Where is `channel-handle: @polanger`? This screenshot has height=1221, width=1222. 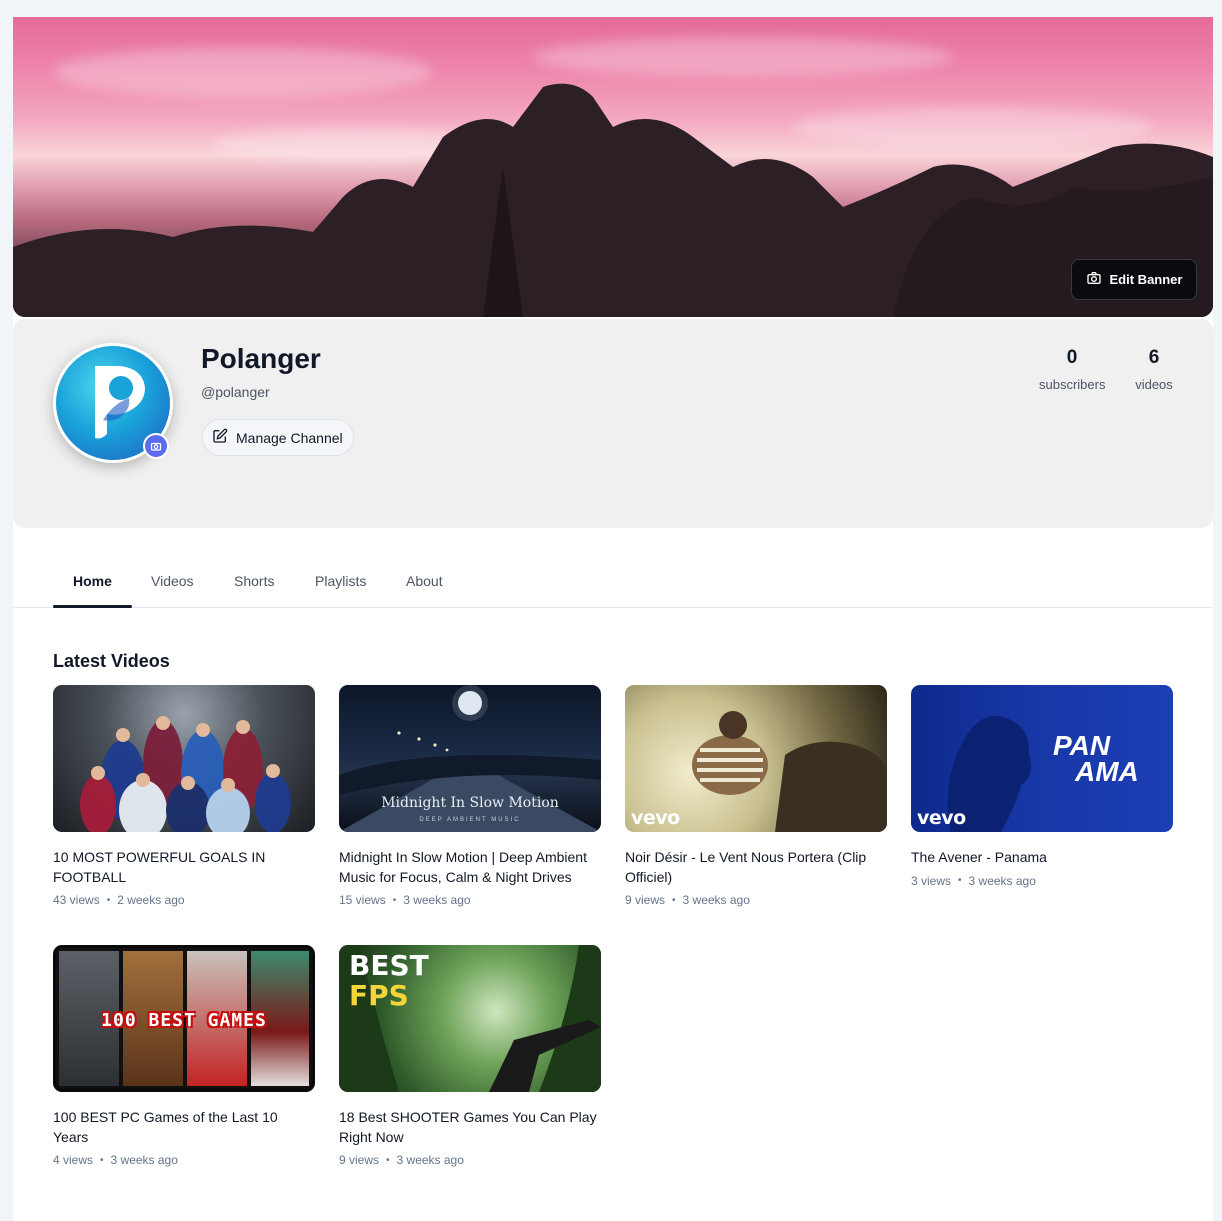 channel-handle: @polanger is located at coordinates (235, 392).